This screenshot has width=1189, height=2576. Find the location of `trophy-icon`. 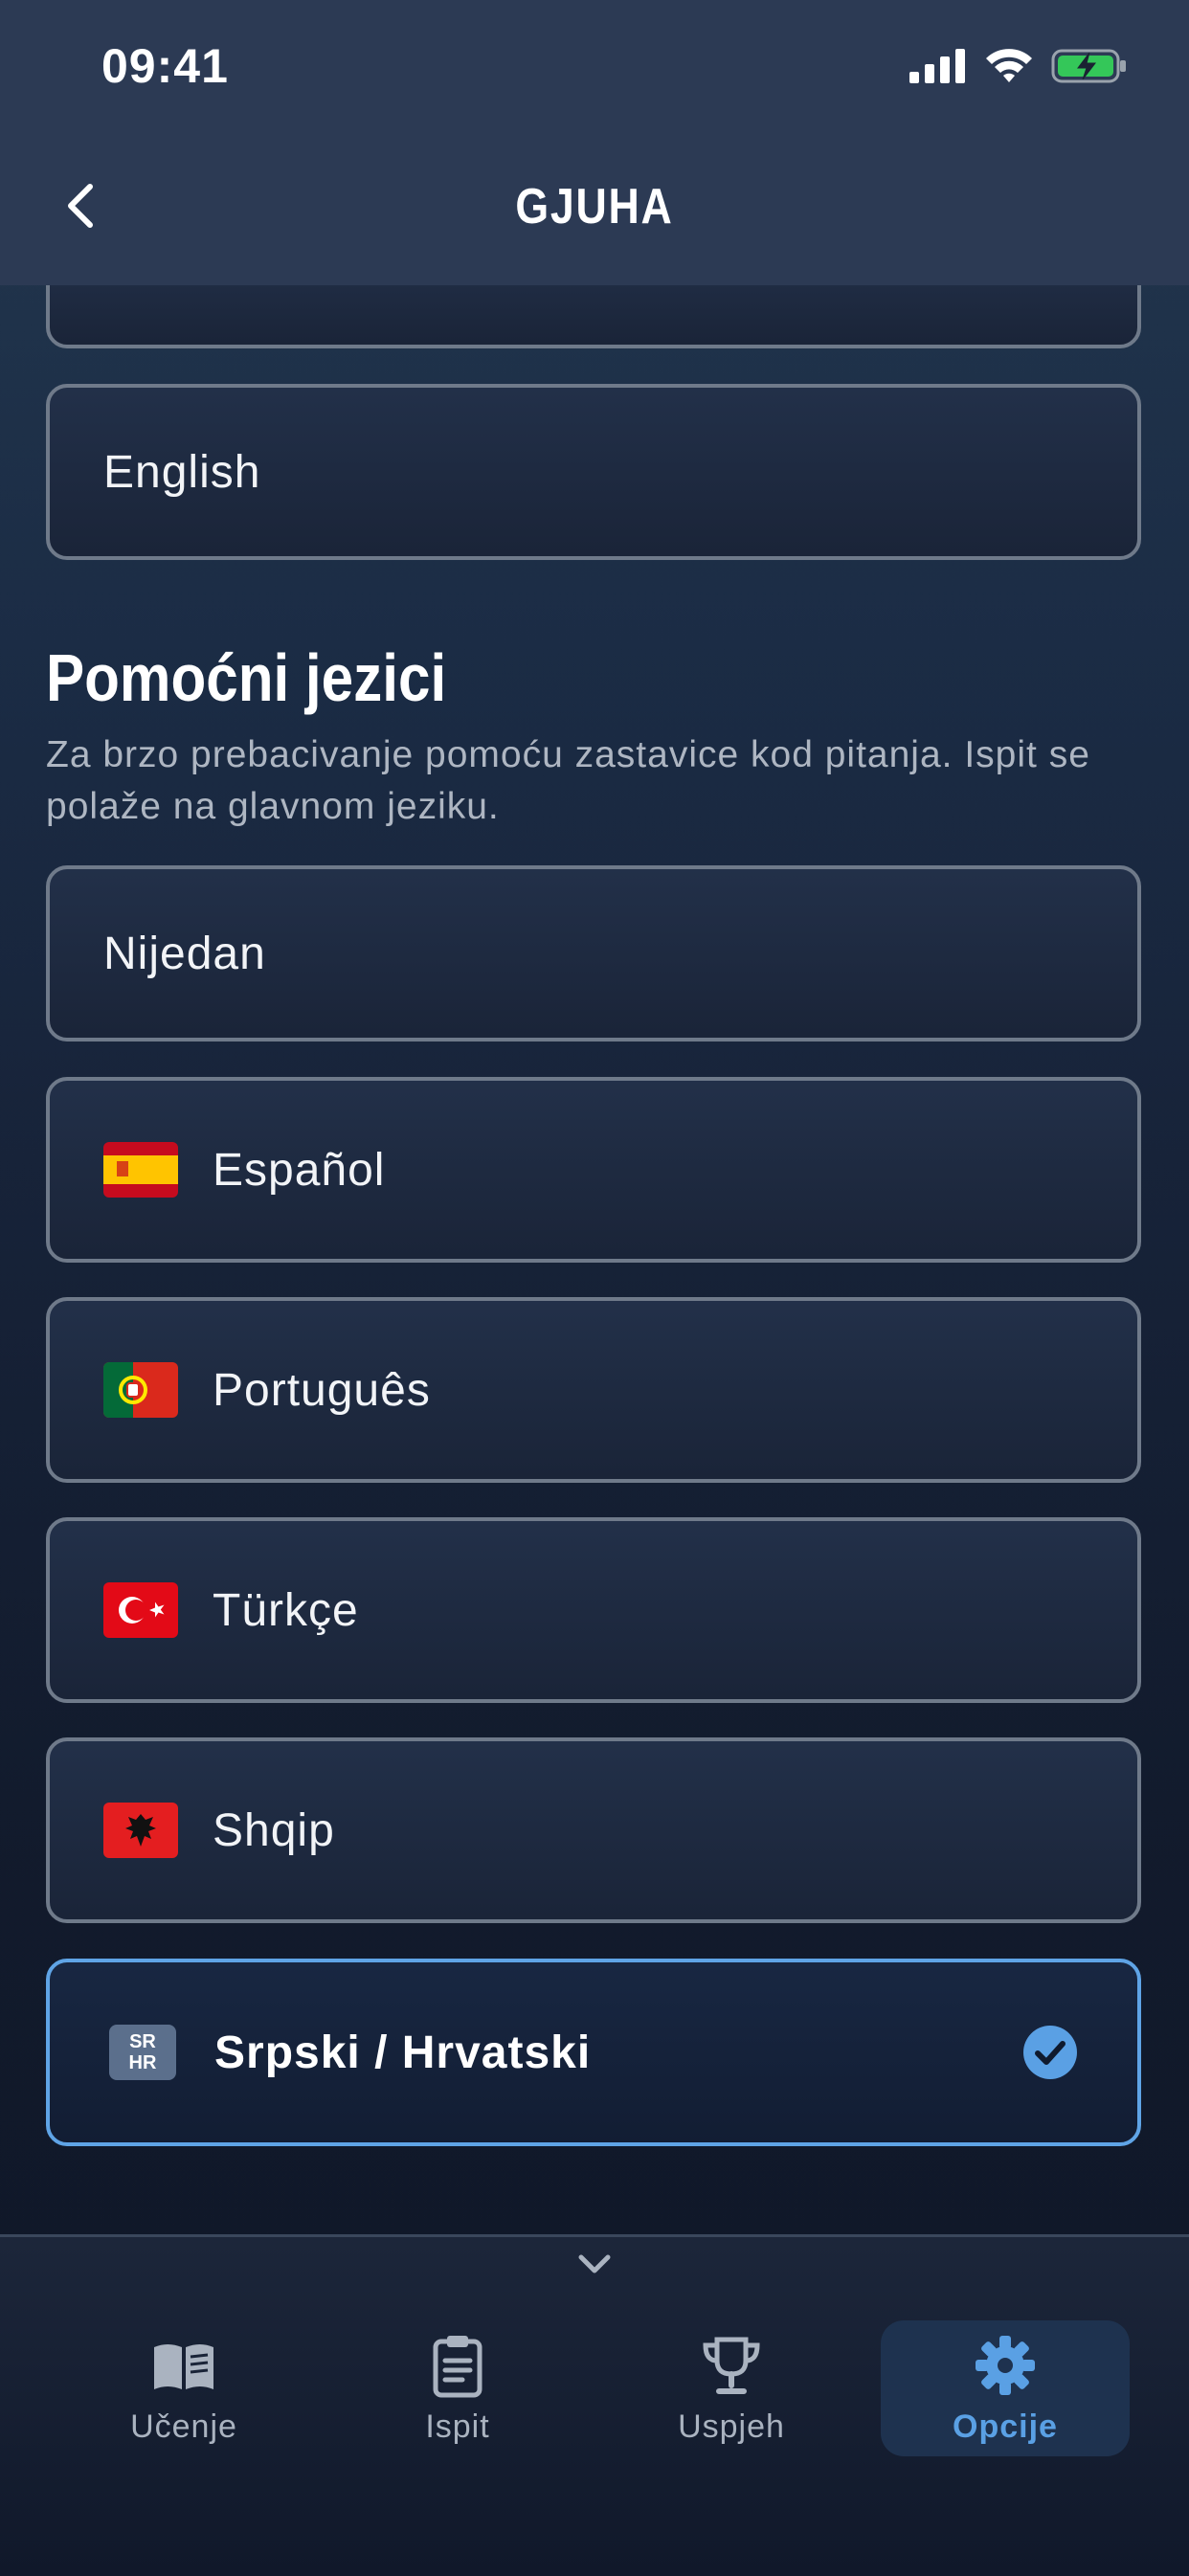

trophy-icon is located at coordinates (731, 2366).